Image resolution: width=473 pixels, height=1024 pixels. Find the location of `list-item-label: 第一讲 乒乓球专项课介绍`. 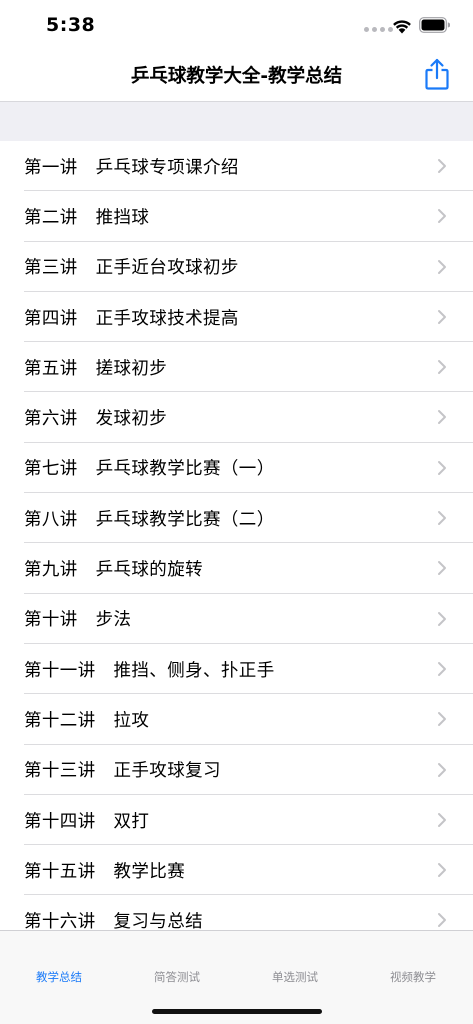

list-item-label: 第一讲 乒乓球专项课介绍 is located at coordinates (131, 167).